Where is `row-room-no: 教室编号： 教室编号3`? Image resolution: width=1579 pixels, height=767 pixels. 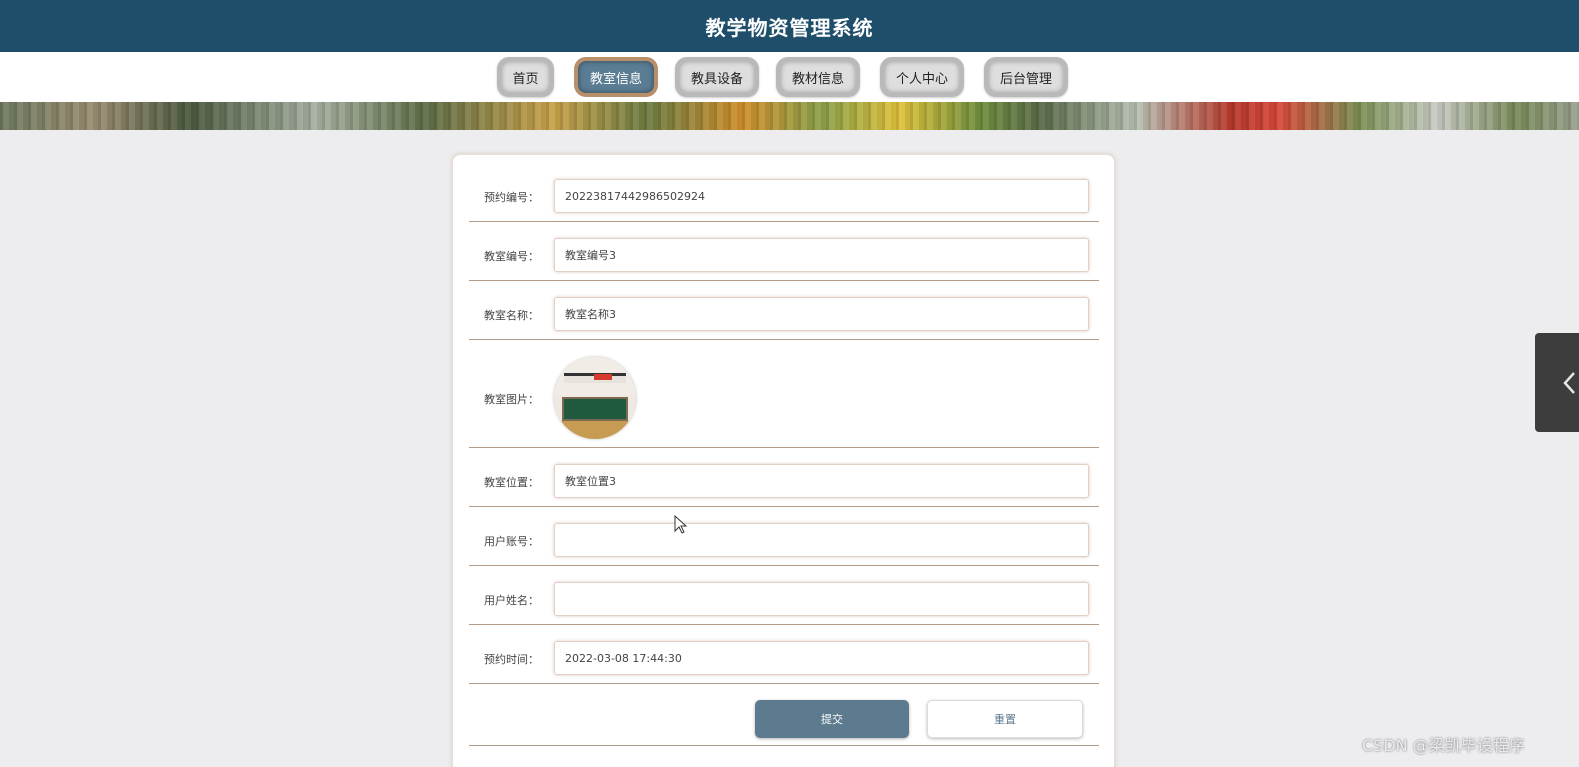
row-room-no: 教室编号： 教室编号3 is located at coordinates (784, 251).